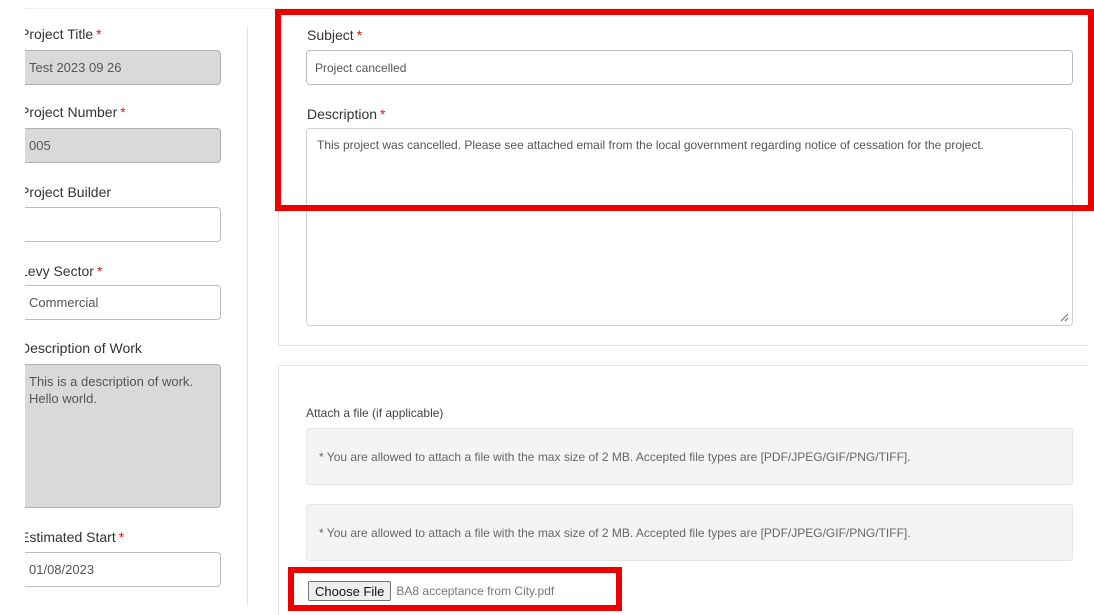 The height and width of the screenshot is (615, 1094). Describe the element at coordinates (121, 302) in the screenshot. I see `levy-sector-select: Commercial` at that location.